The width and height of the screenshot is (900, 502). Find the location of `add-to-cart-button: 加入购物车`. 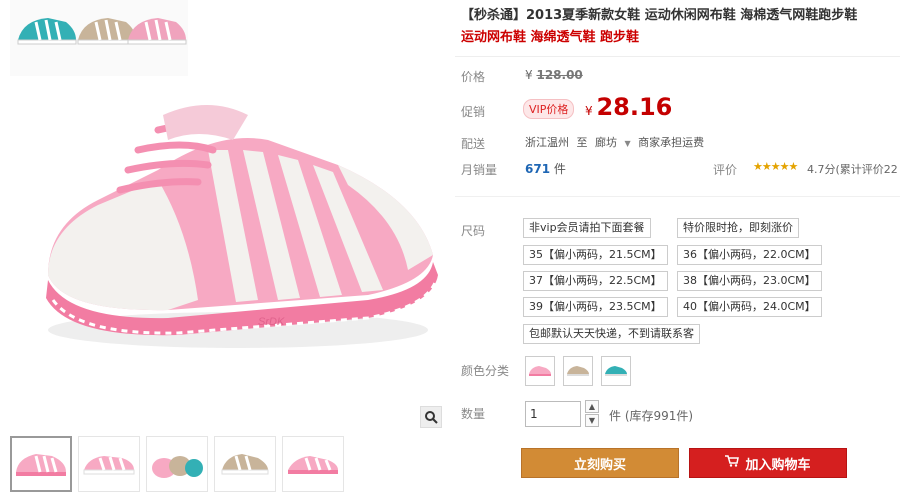

add-to-cart-button: 加入购物车 is located at coordinates (768, 463).